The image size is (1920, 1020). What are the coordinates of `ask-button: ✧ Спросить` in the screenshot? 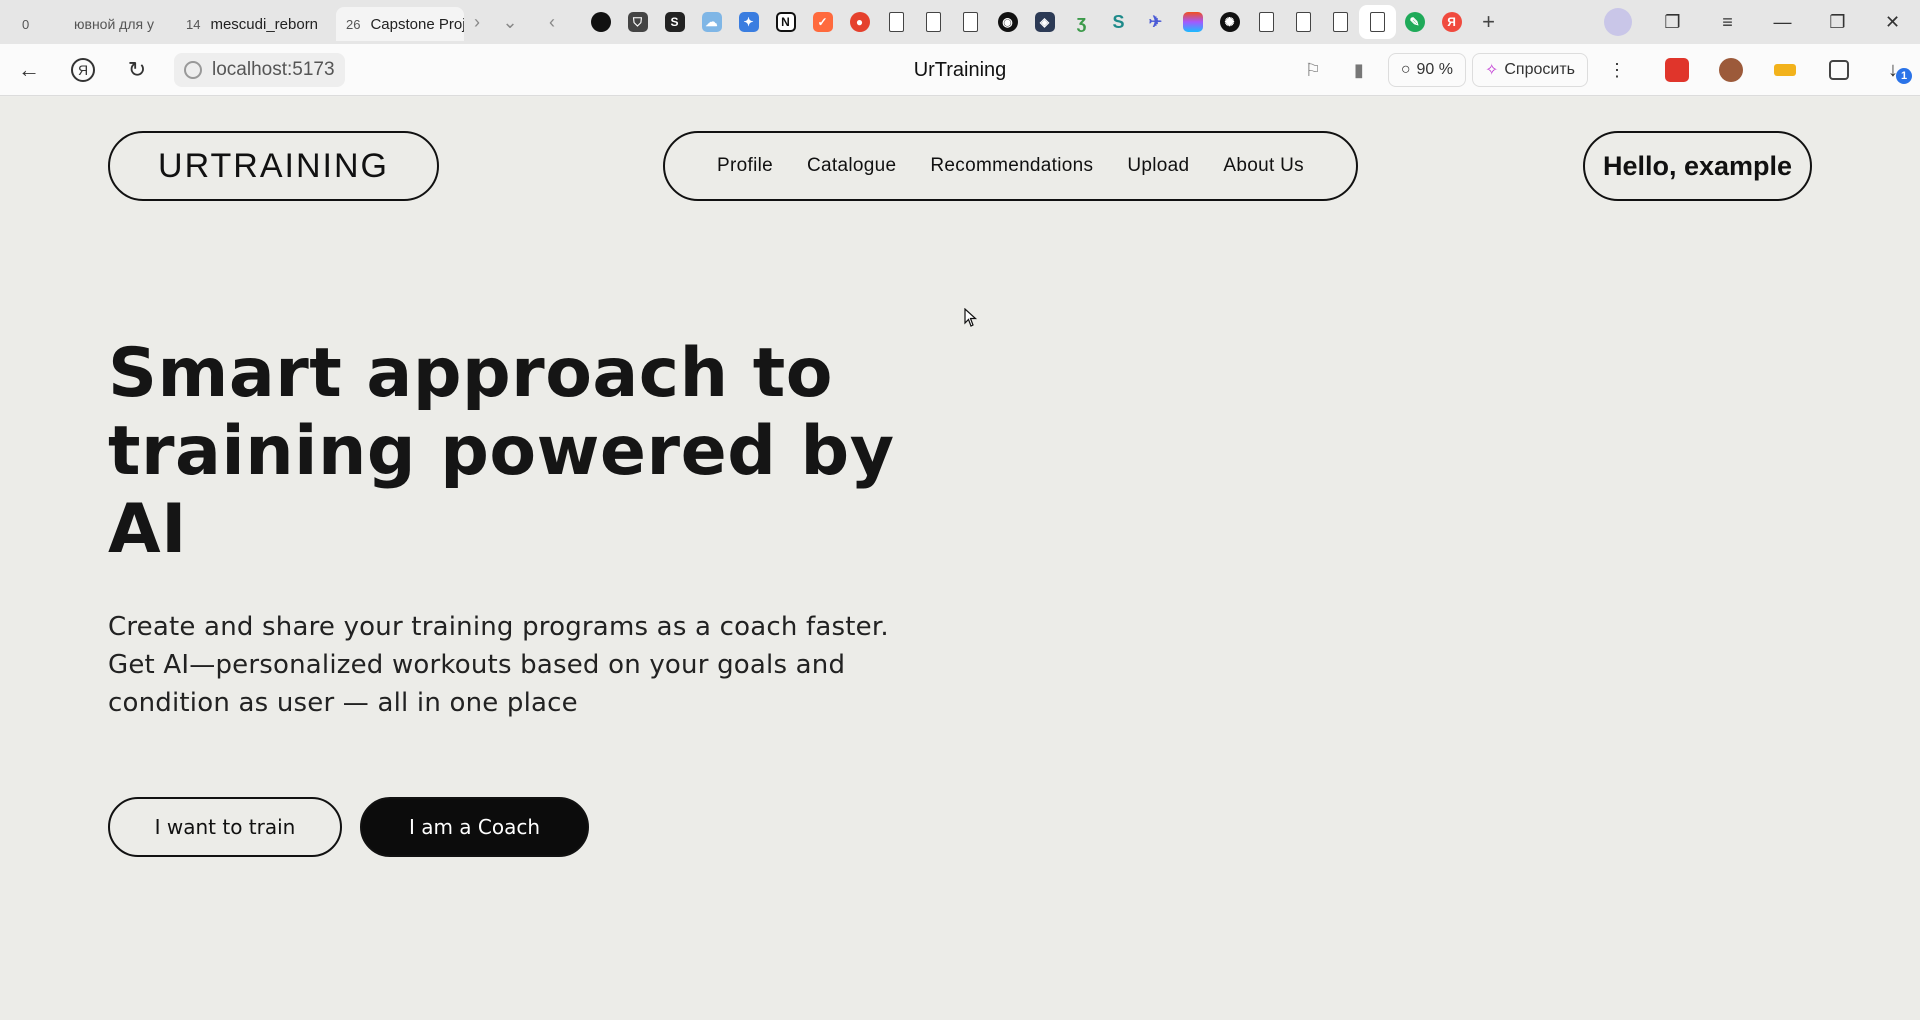 It's located at (1529, 70).